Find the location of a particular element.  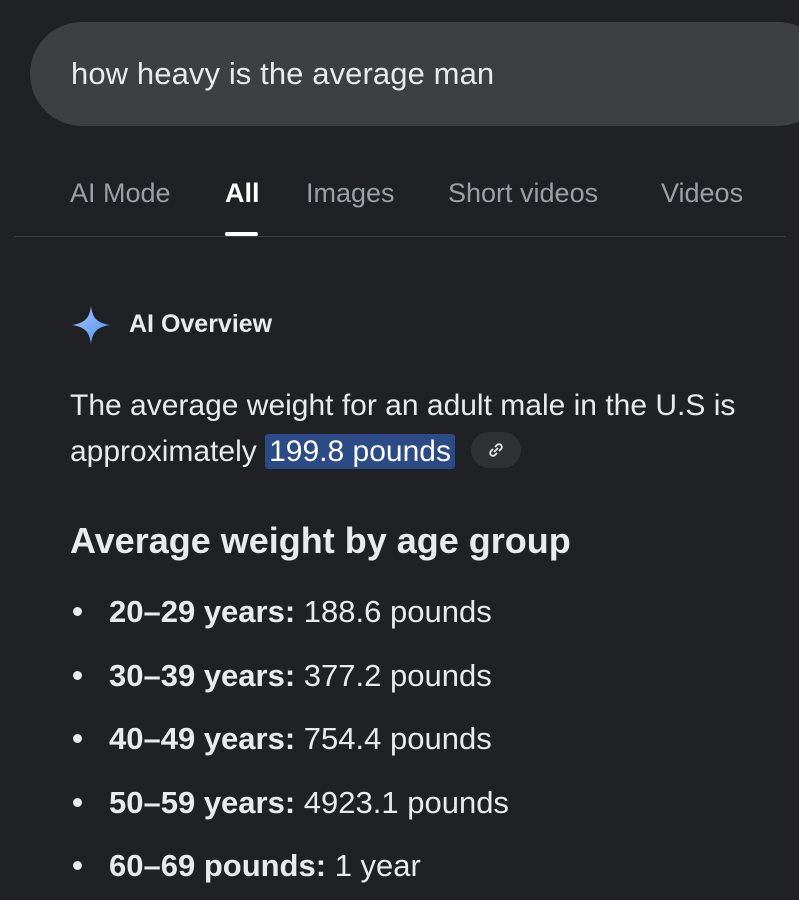

item-value: 4923.1 pounds is located at coordinates (406, 802).